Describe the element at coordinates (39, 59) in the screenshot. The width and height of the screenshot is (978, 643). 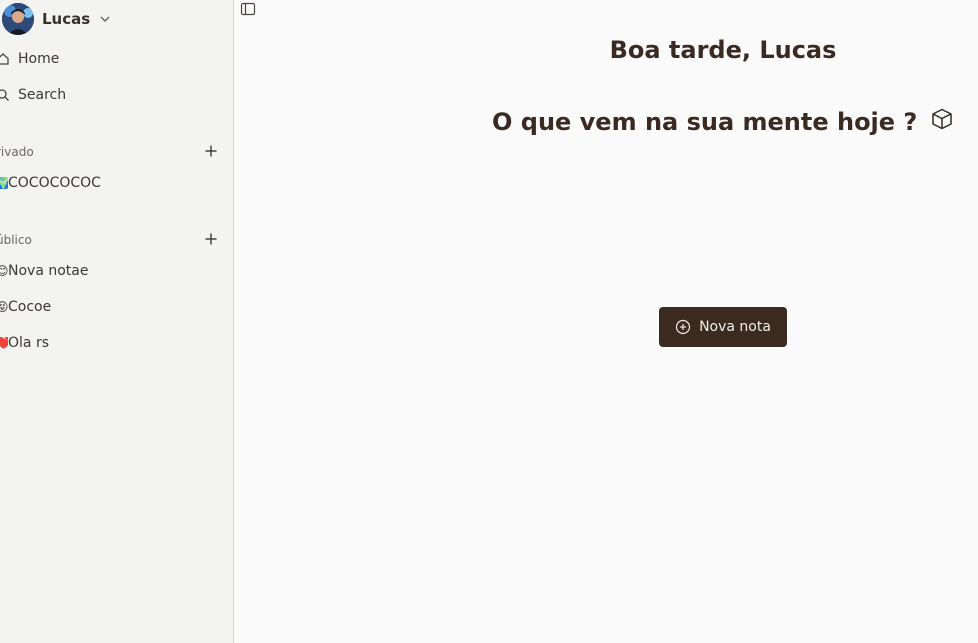
I see `nav-home-label: Home` at that location.